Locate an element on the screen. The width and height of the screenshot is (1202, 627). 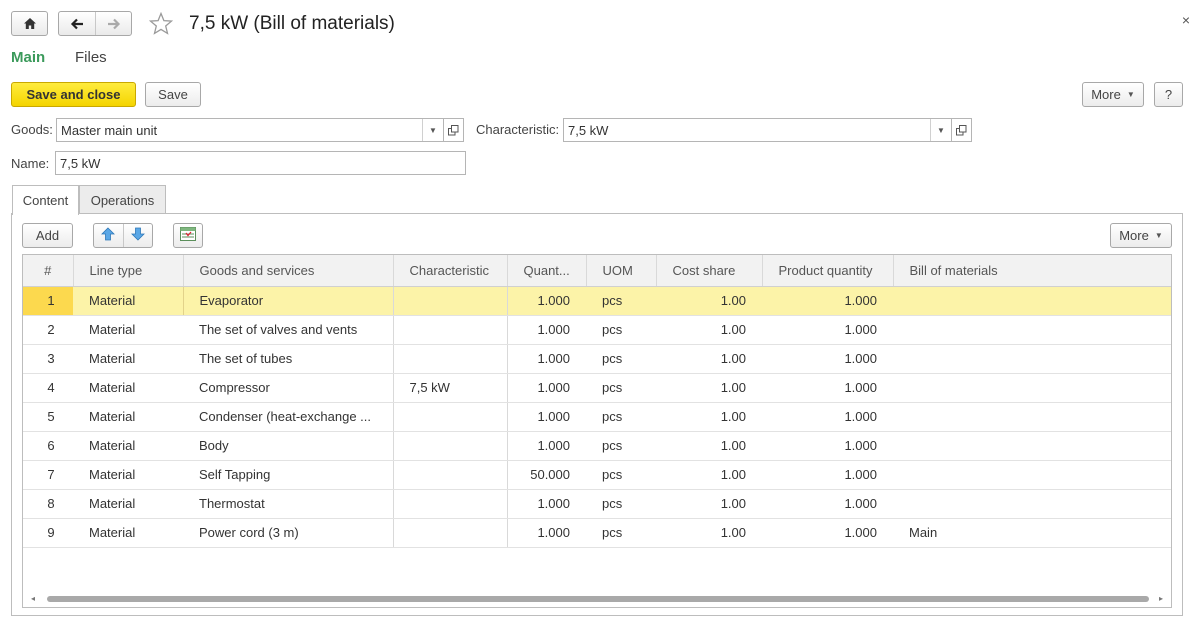
column-header-number: # is located at coordinates (48, 271).